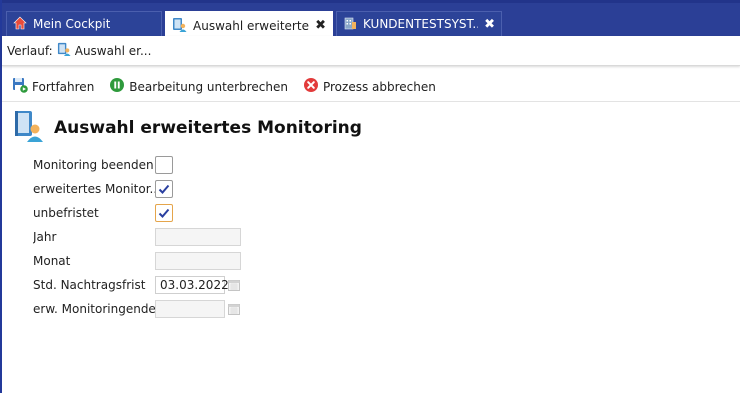 This screenshot has height=393, width=740. I want to click on erweitertes-monitoring-checkbox, so click(164, 189).